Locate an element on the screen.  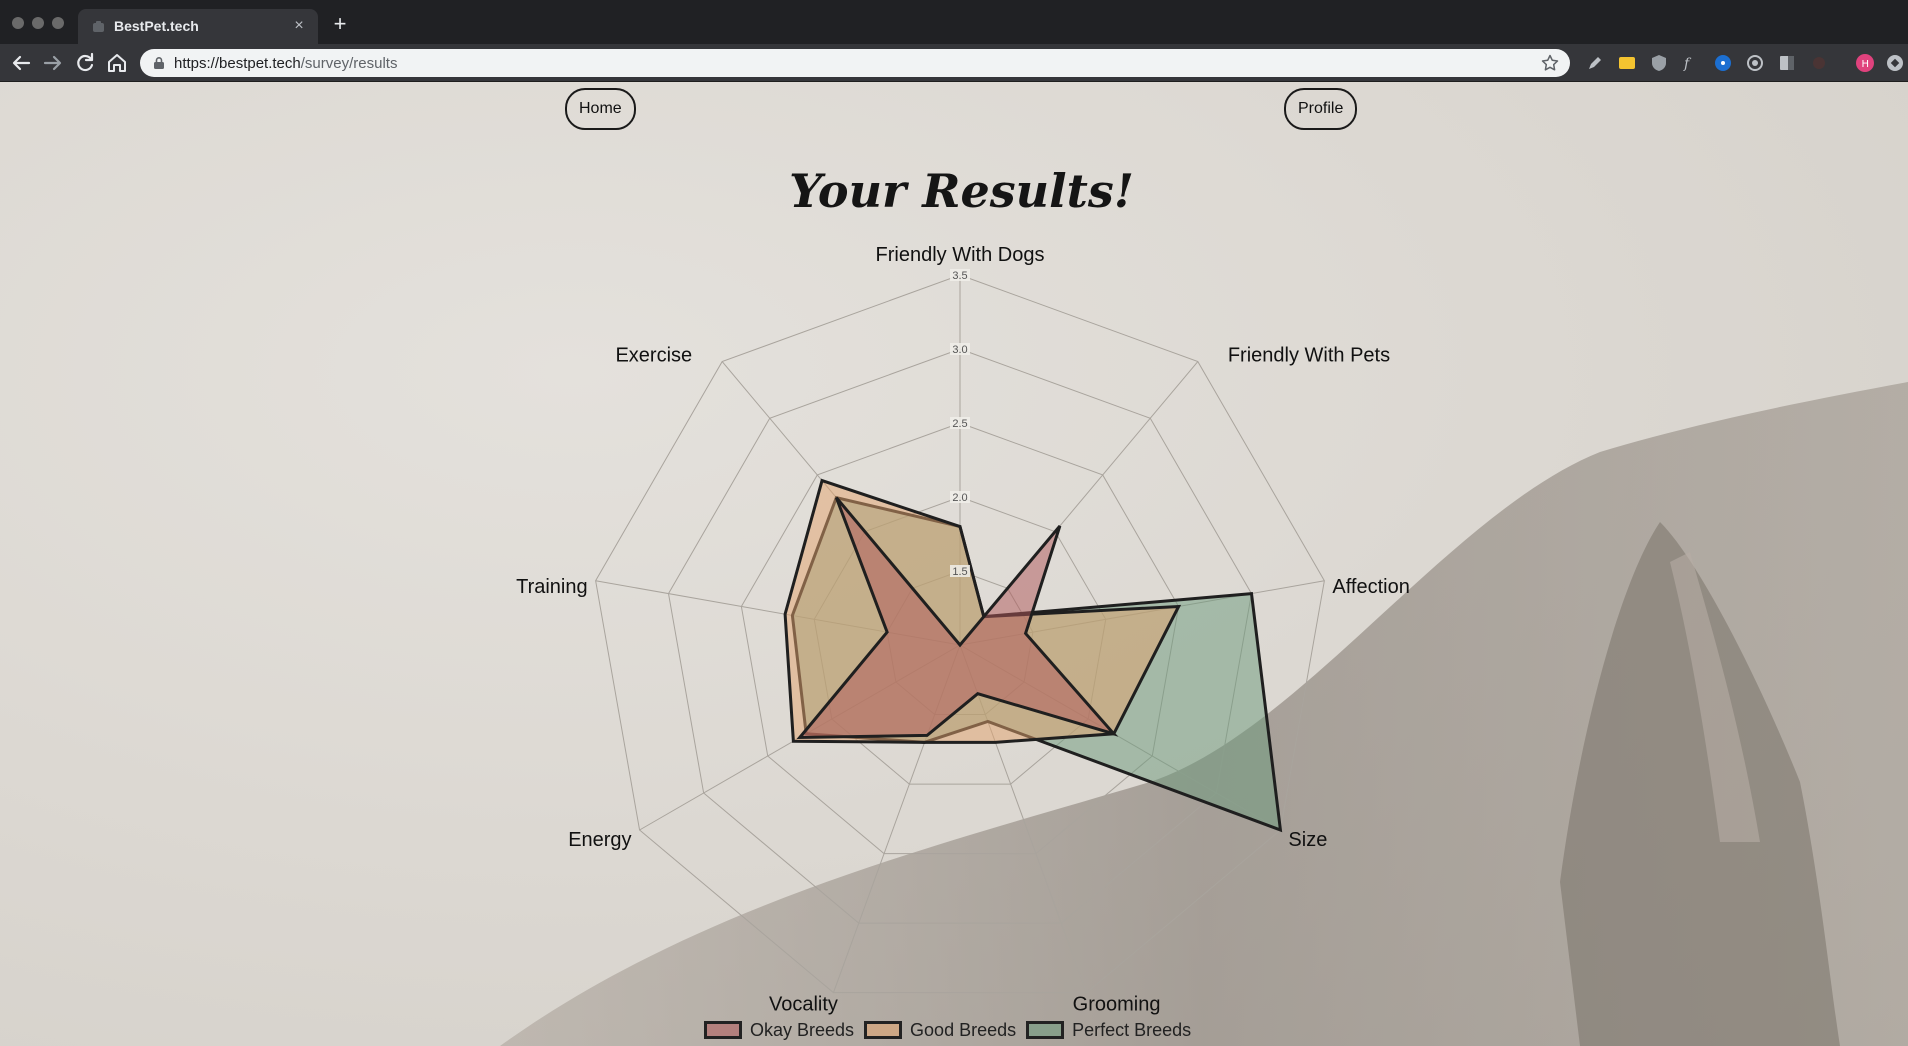
react-extension-icon is located at coordinates (1723, 63).